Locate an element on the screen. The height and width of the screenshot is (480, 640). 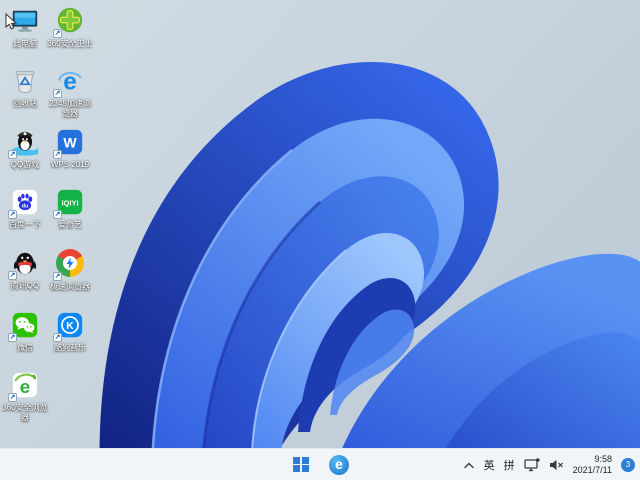
desktop-icon-label: 爱奇艺 is located at coordinates (70, 224).